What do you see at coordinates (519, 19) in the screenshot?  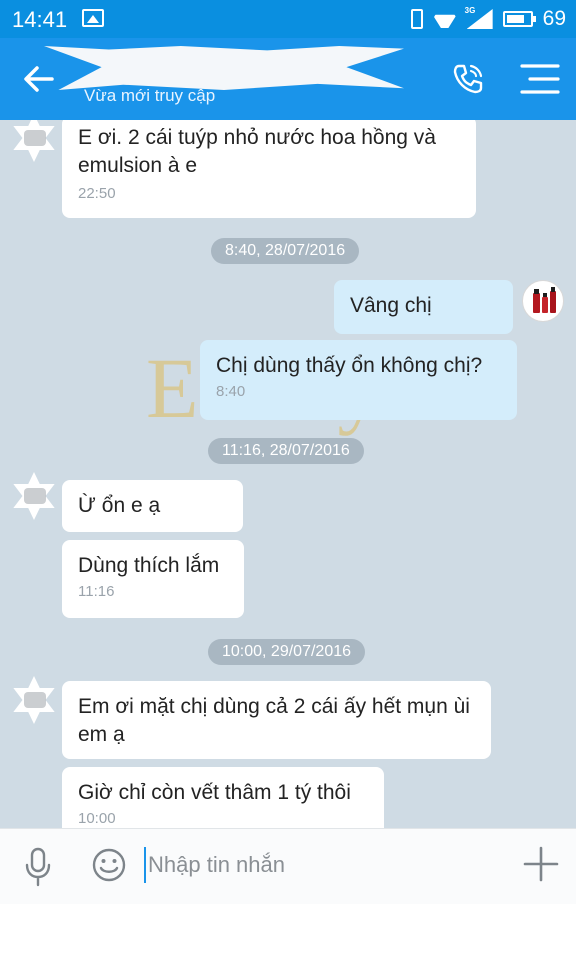 I see `battery-icon` at bounding box center [519, 19].